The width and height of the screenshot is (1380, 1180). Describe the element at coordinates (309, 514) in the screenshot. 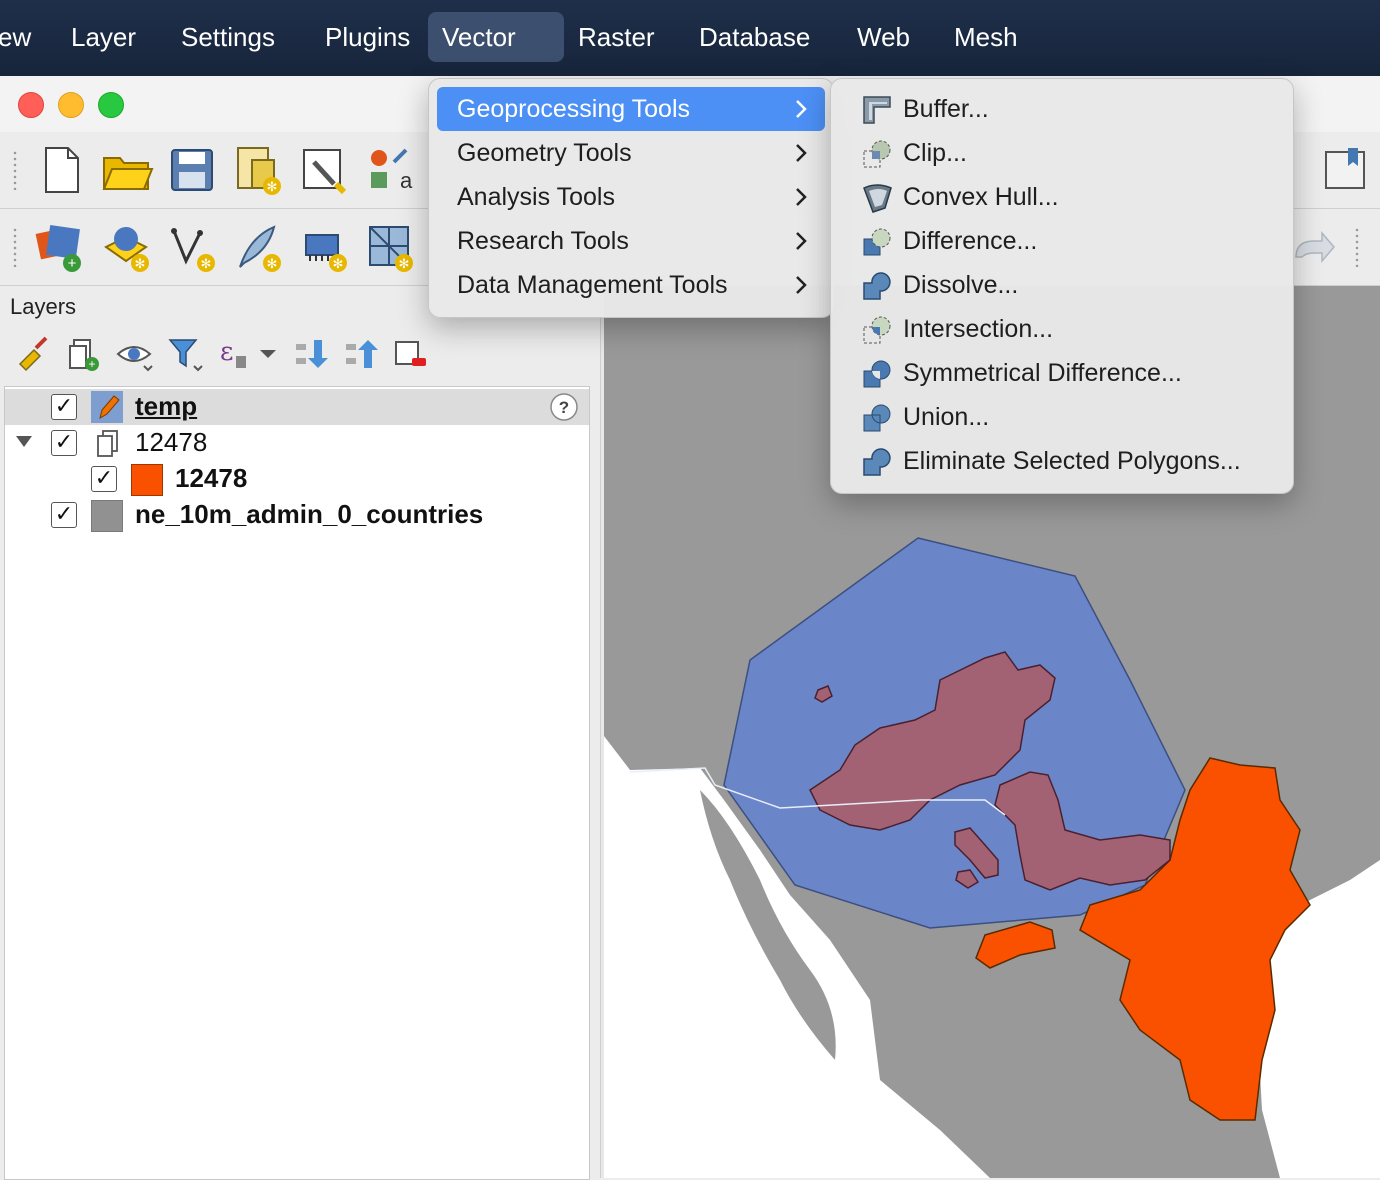

I see `layer-name: ne_10m_admin_0_countries` at that location.